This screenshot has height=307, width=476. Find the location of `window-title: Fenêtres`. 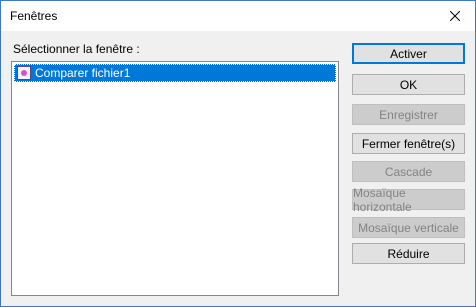

window-title: Fenêtres is located at coordinates (34, 16).